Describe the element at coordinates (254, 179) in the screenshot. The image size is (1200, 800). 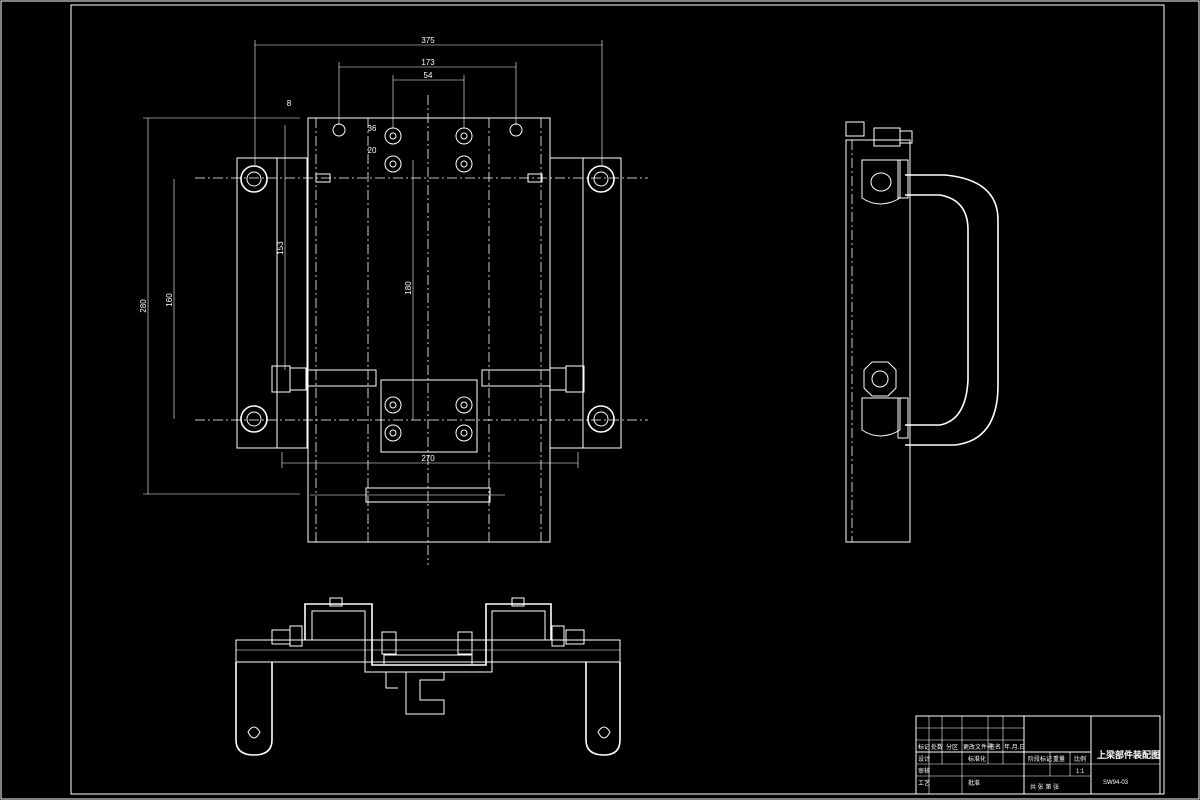
I see `left-top-pivot` at that location.